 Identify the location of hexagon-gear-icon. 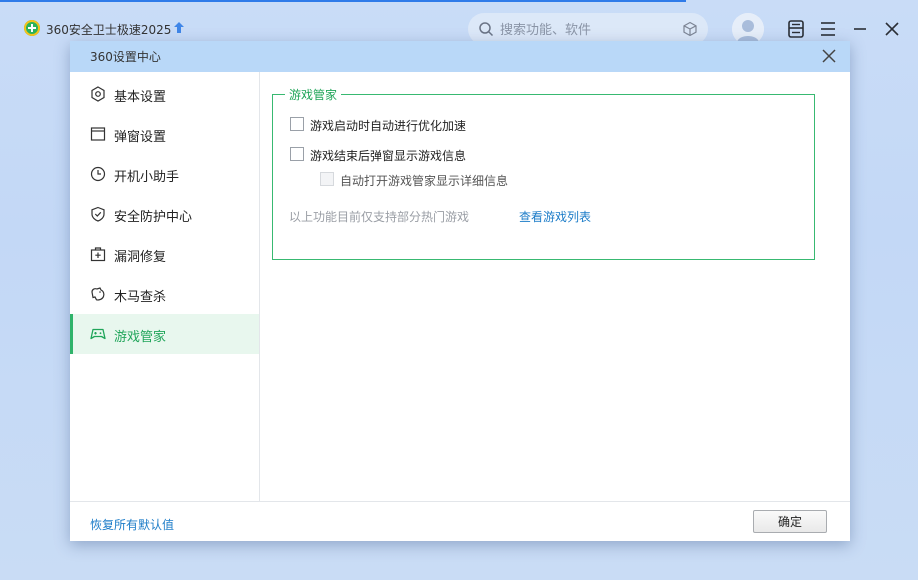
(98, 94).